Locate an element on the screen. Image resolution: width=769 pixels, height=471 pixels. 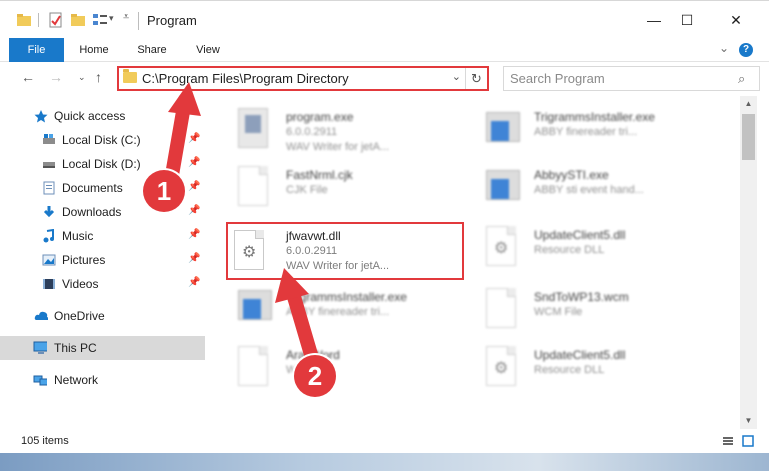
step-badge-1: 1 is located at coordinates (164, 191).